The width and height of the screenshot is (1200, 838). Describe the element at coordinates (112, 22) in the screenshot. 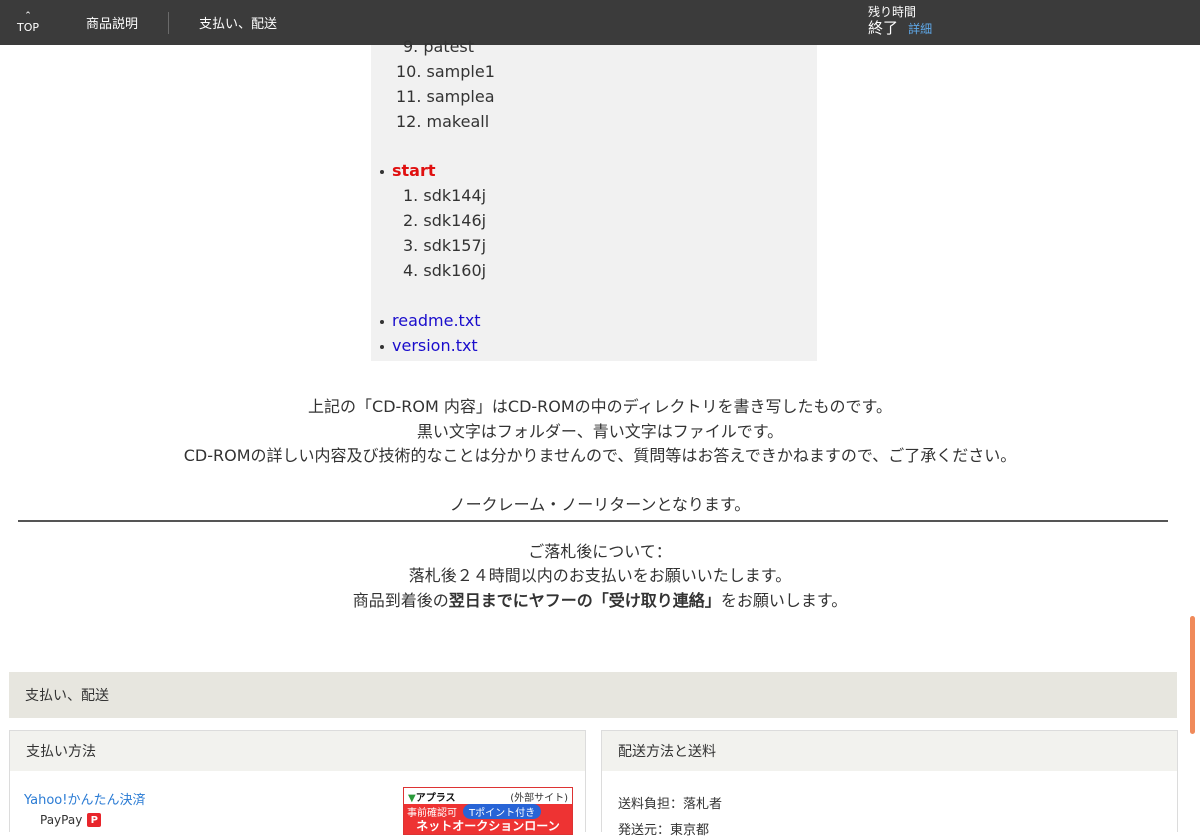

I see `nav-item-description: 商品説明` at that location.